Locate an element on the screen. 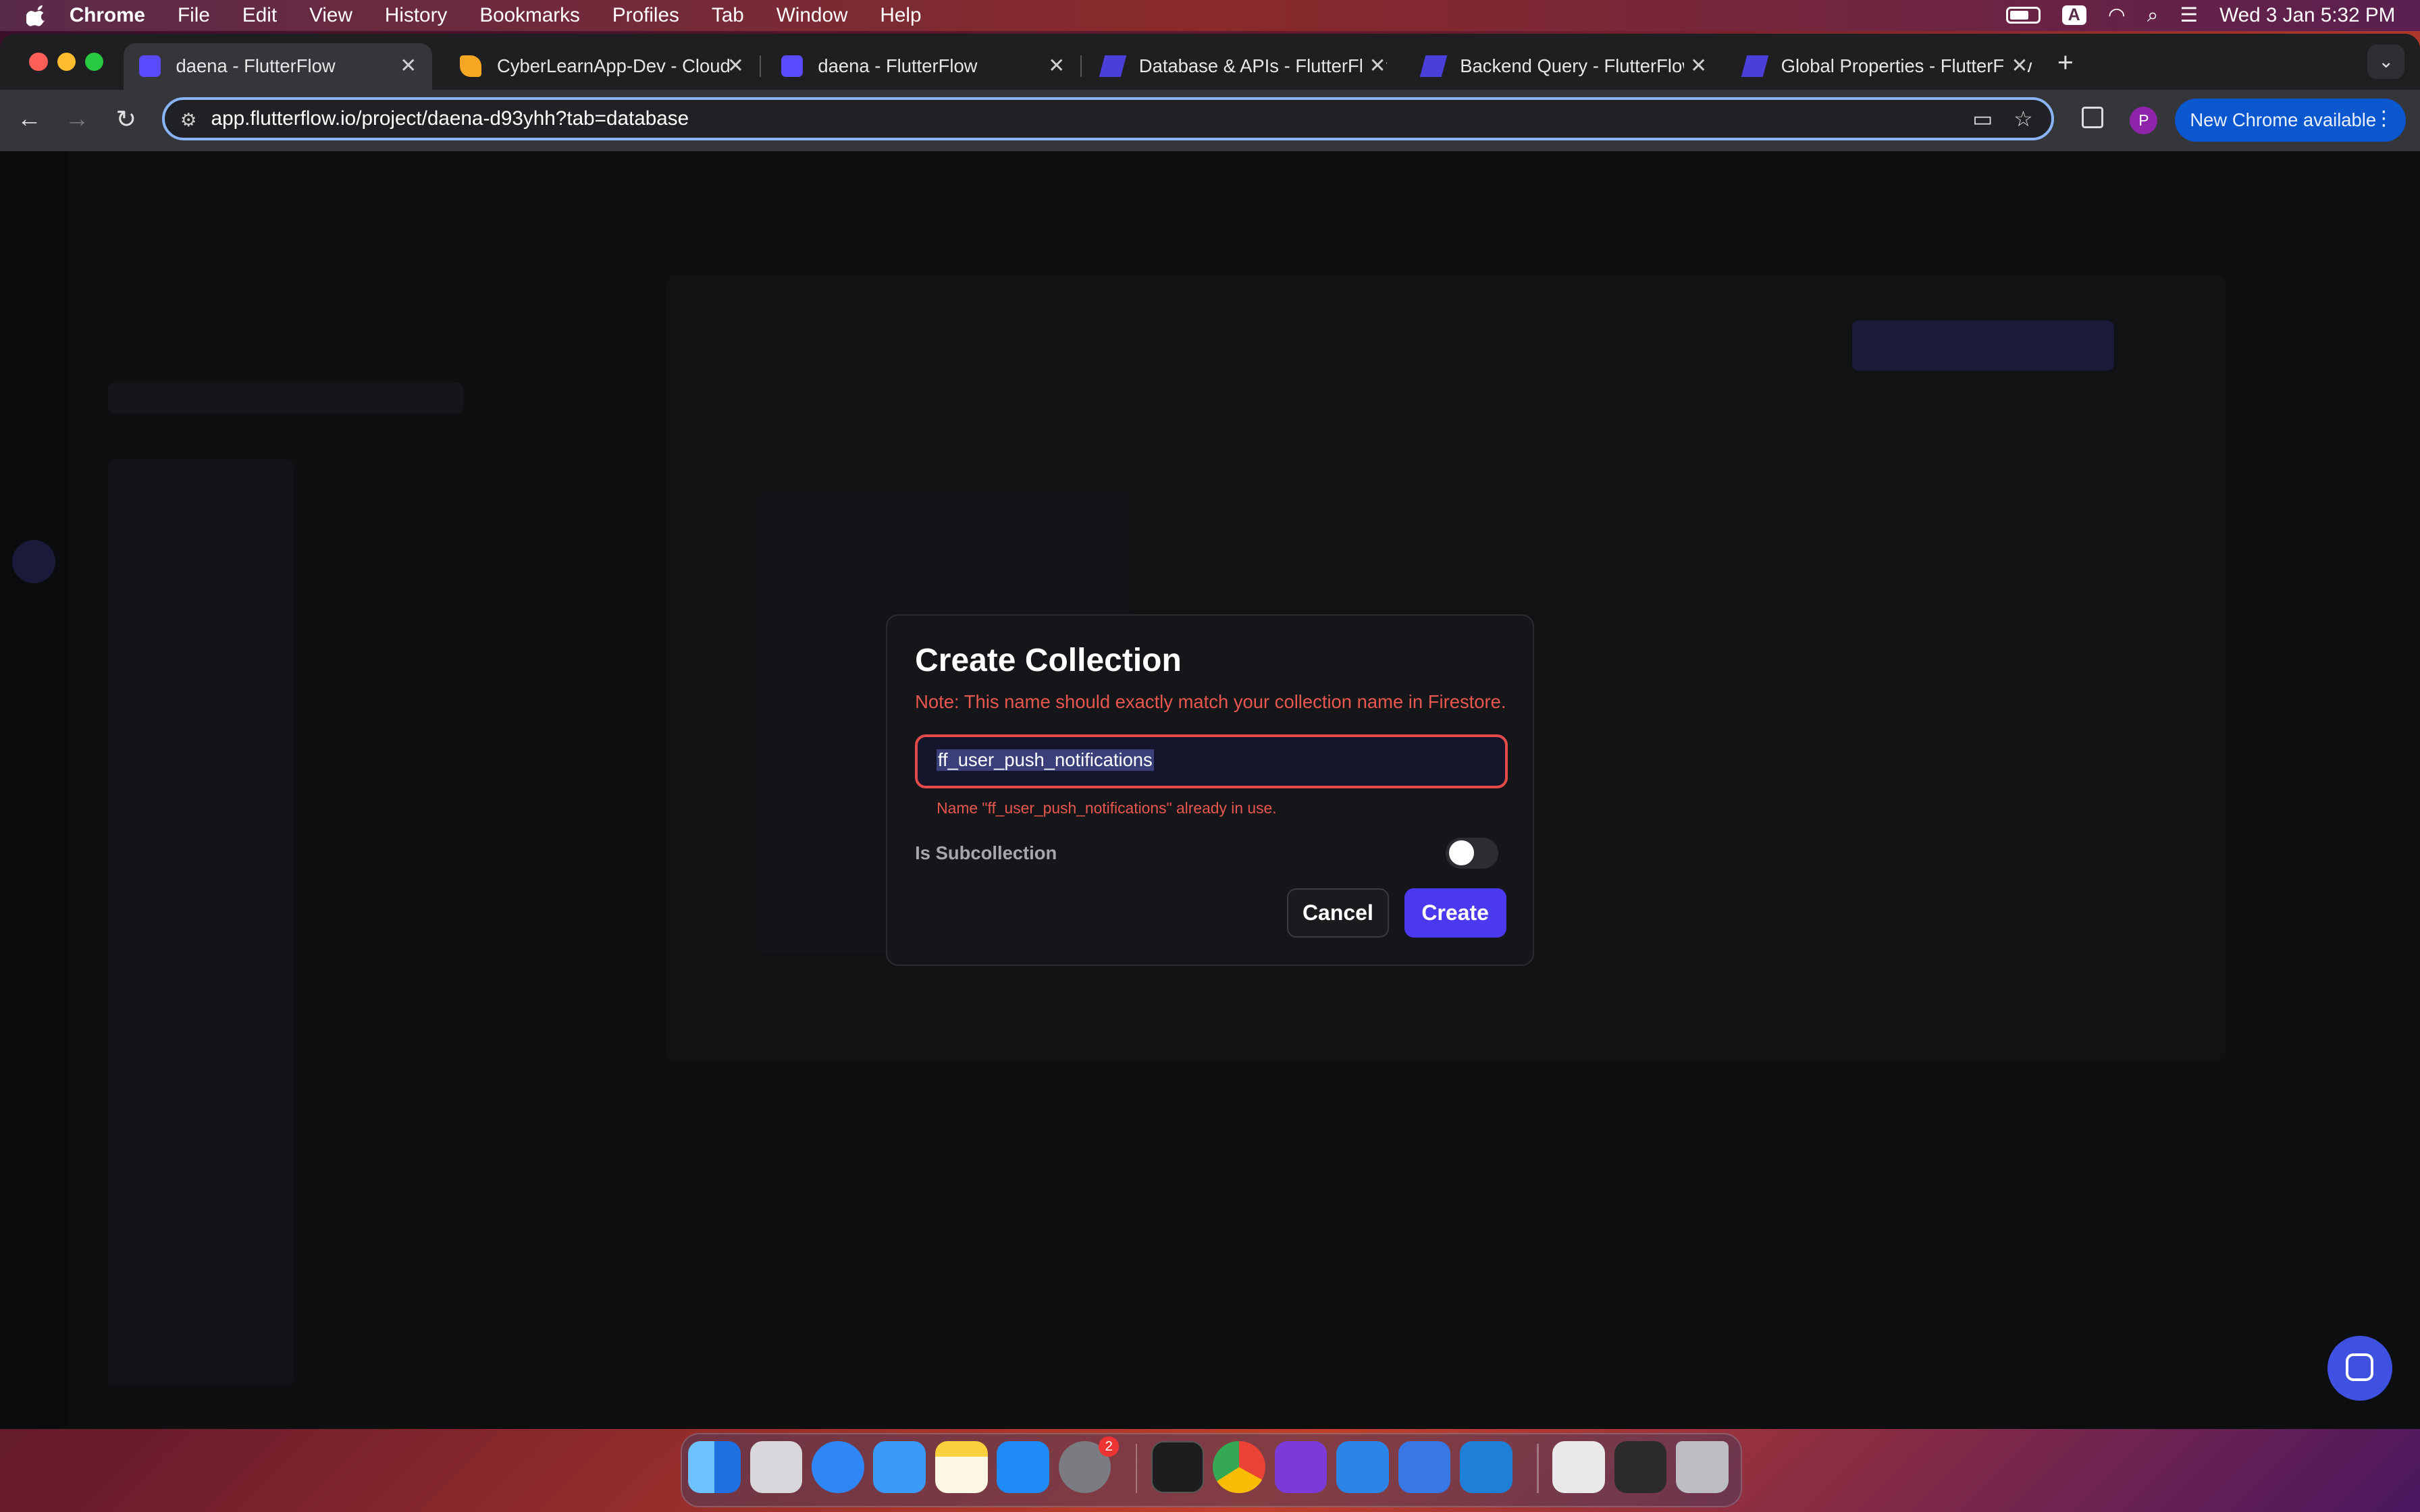  add-field-button-placeholder is located at coordinates (1983, 346).